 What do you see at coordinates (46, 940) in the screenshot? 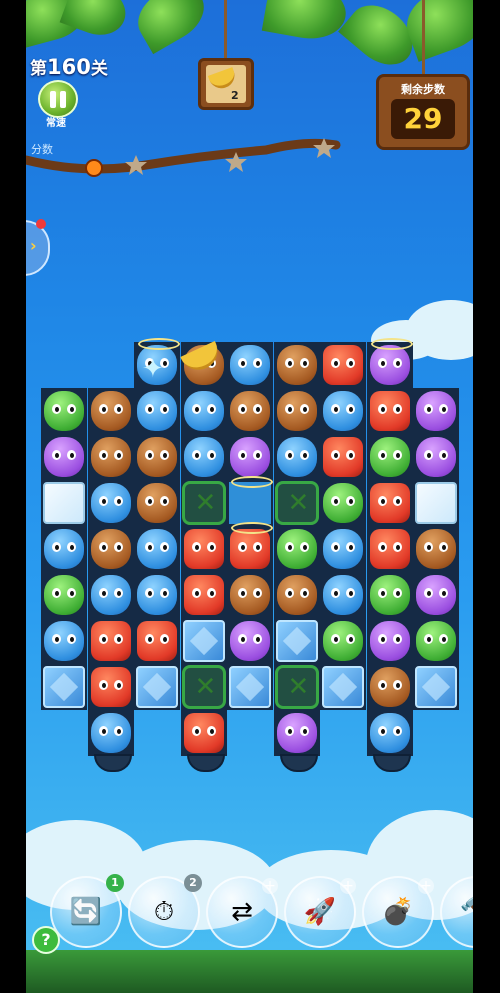
I see `help-button: ?` at bounding box center [46, 940].